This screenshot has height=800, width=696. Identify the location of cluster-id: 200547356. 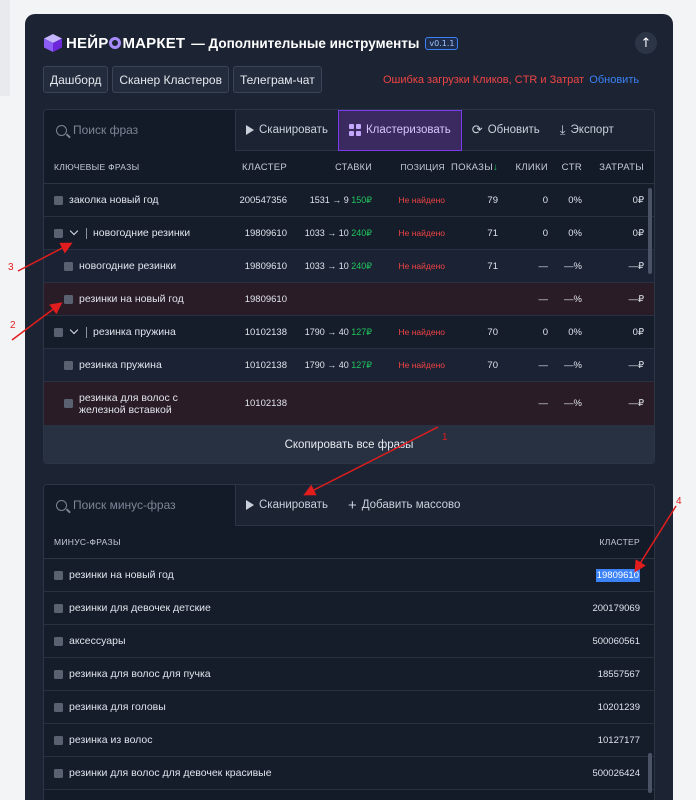
(263, 200).